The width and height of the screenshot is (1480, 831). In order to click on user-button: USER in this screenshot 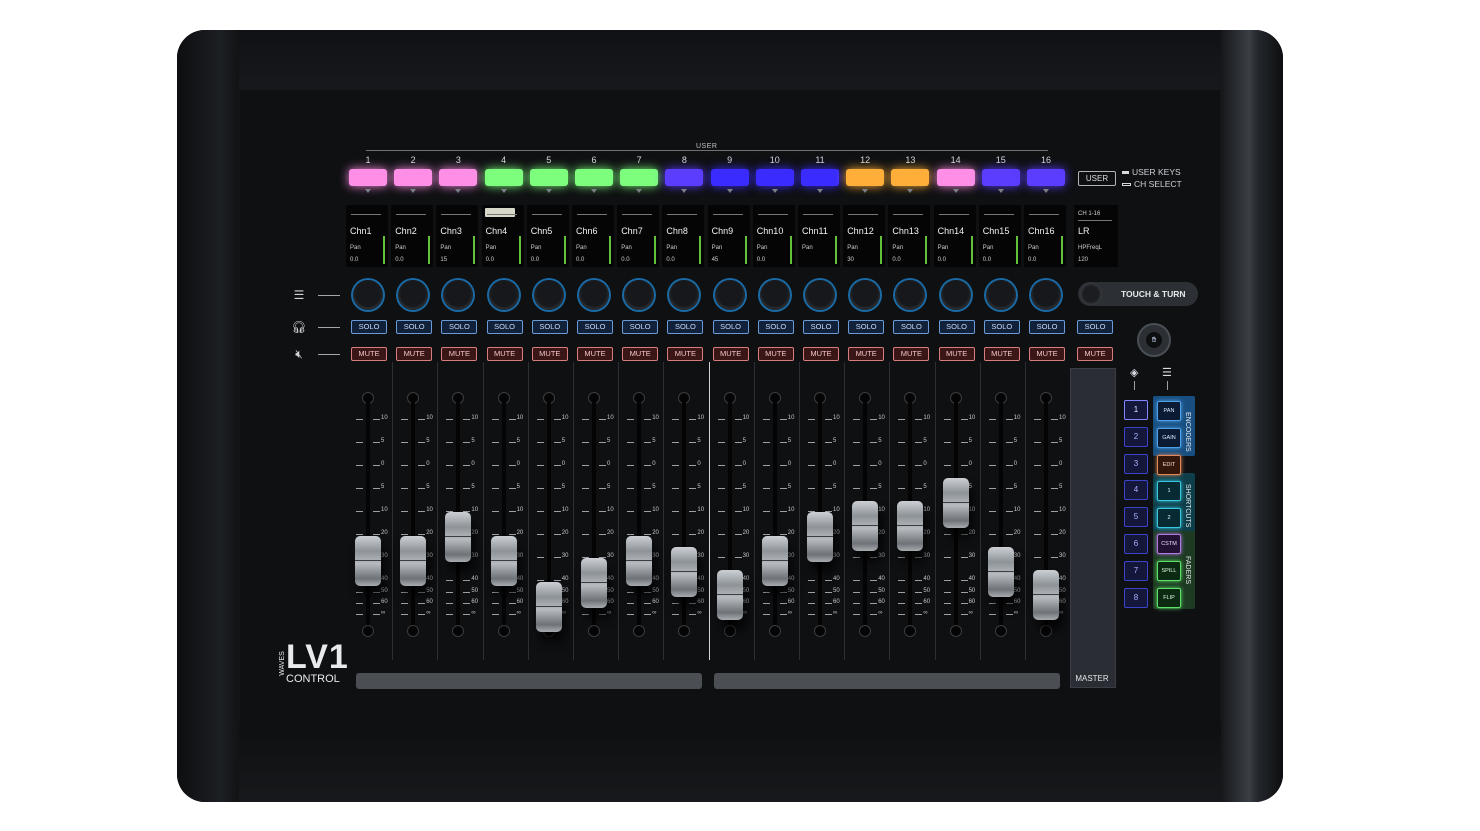, I will do `click(1097, 178)`.